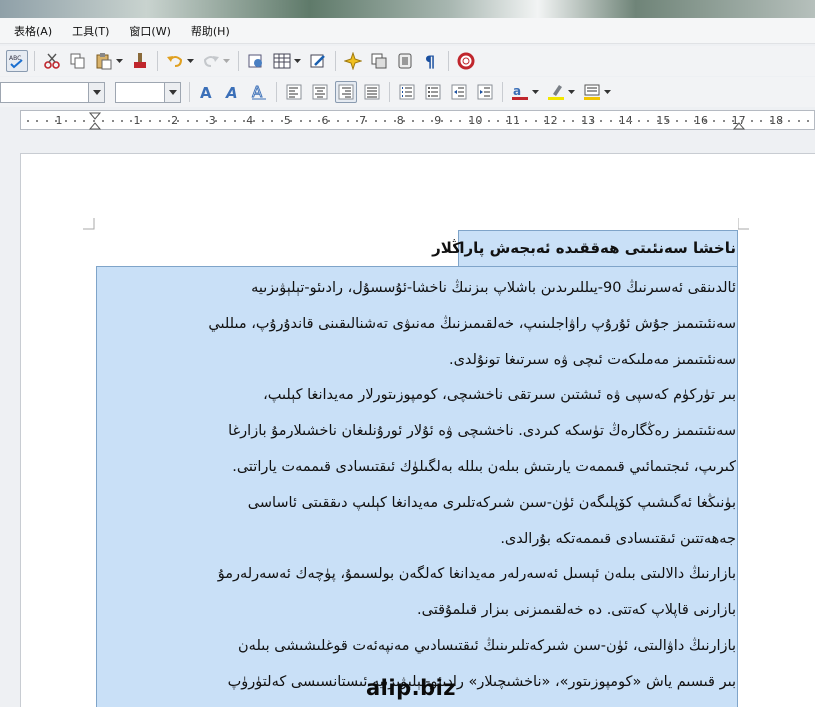 The height and width of the screenshot is (707, 815). I want to click on redo-icon, so click(211, 61).